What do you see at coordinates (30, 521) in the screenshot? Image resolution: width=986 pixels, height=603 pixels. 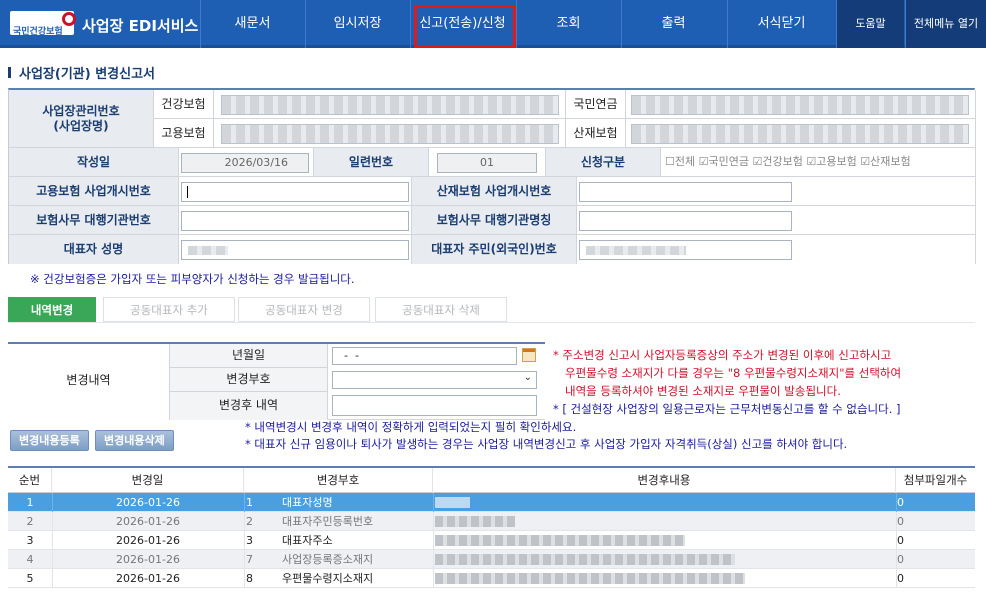 I see `cell-seq: 2` at bounding box center [30, 521].